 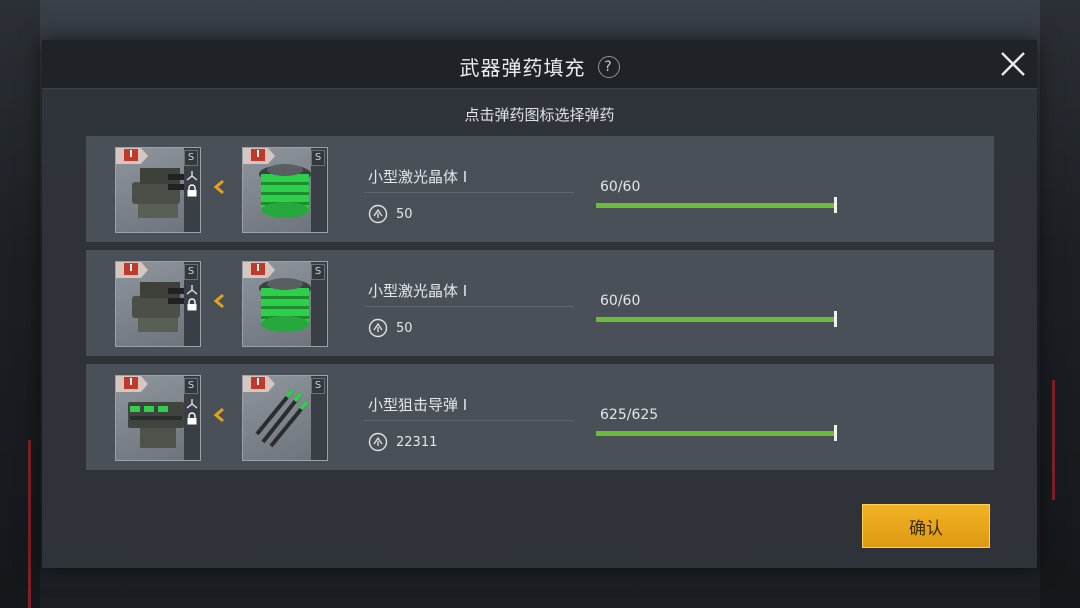 What do you see at coordinates (522, 68) in the screenshot?
I see `dialog-title: 武器弹药填充` at bounding box center [522, 68].